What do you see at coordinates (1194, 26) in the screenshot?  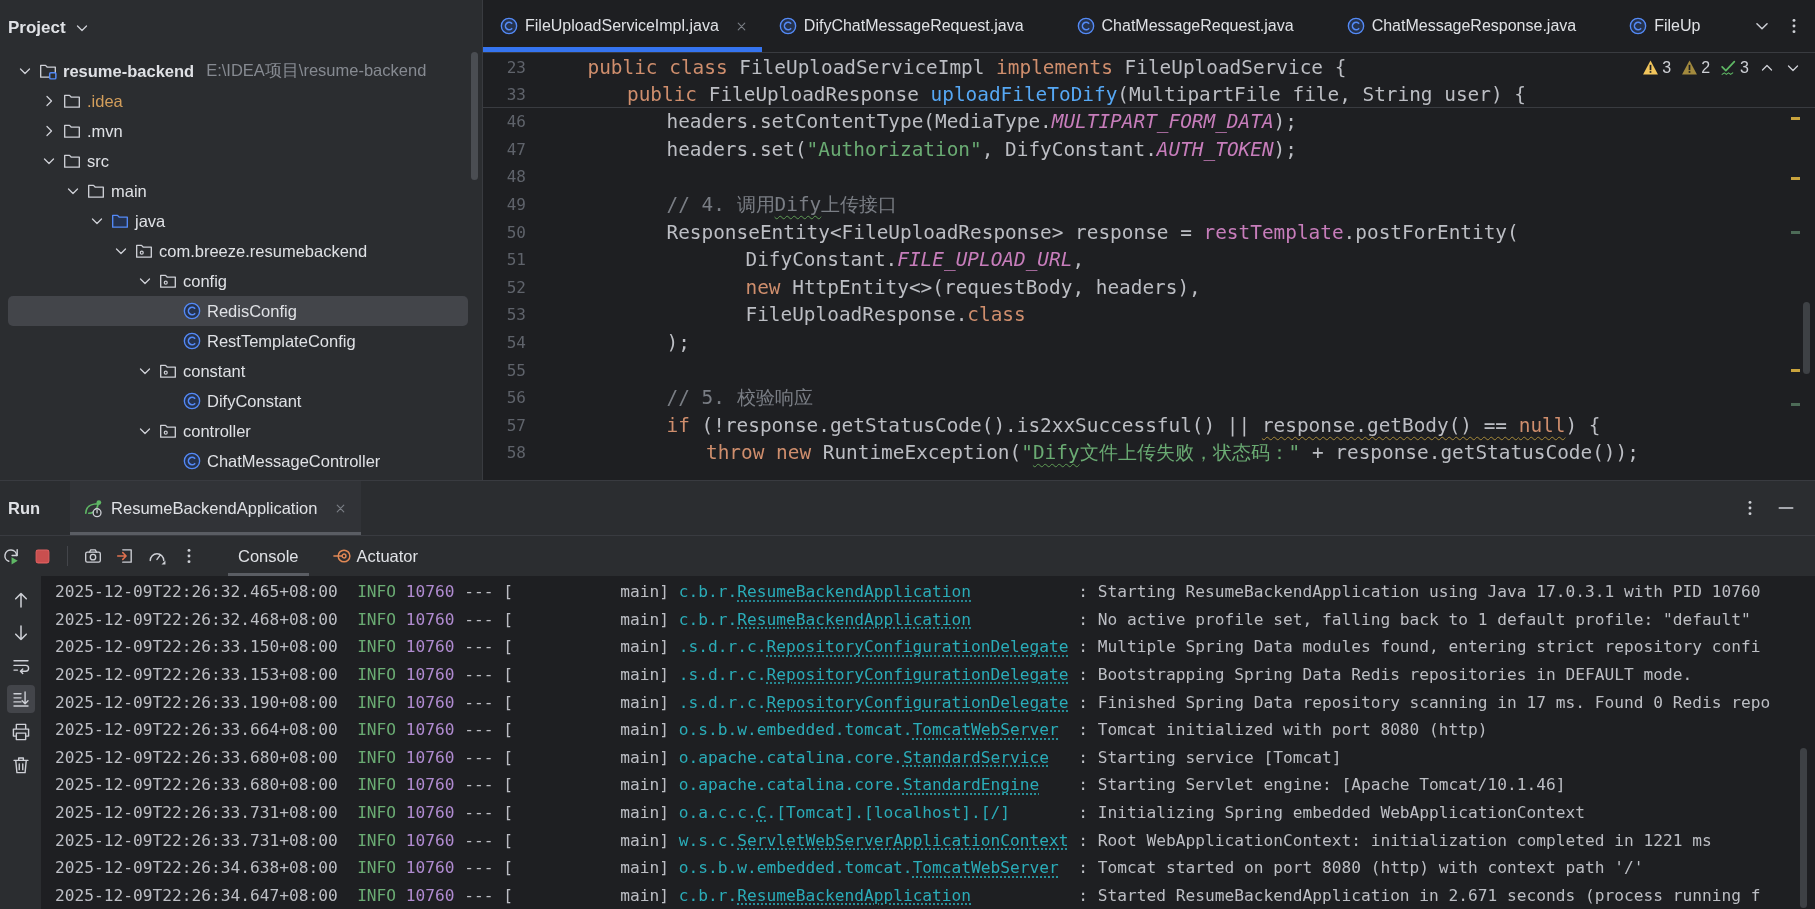 I see `editor-tab: ChatMessageRequest.java` at bounding box center [1194, 26].